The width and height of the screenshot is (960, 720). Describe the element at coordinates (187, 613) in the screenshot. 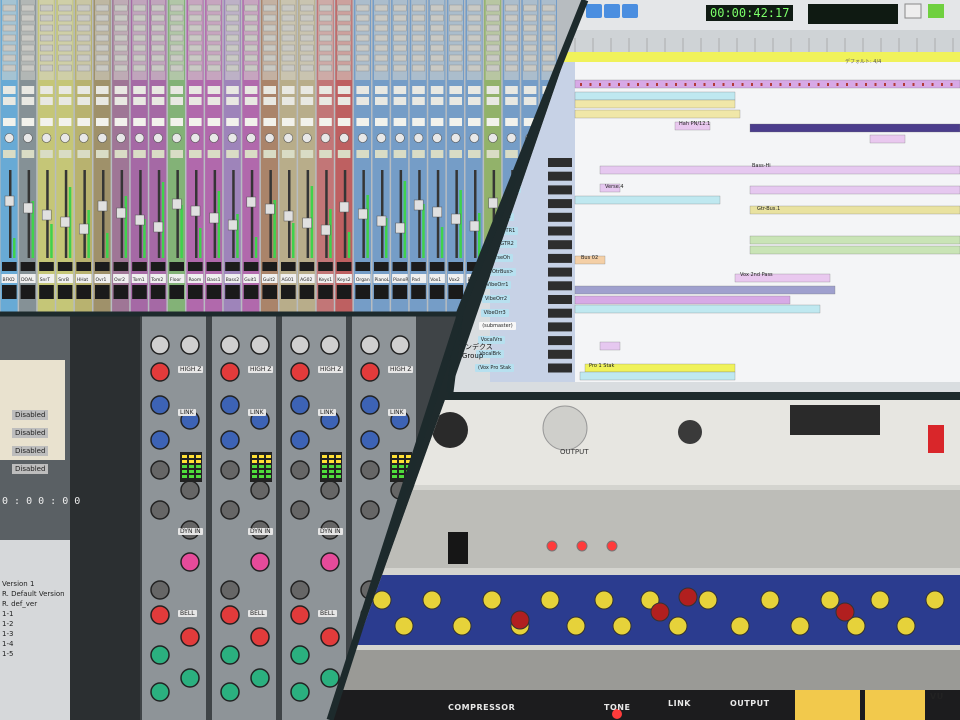

I see `console-button: BELL` at that location.